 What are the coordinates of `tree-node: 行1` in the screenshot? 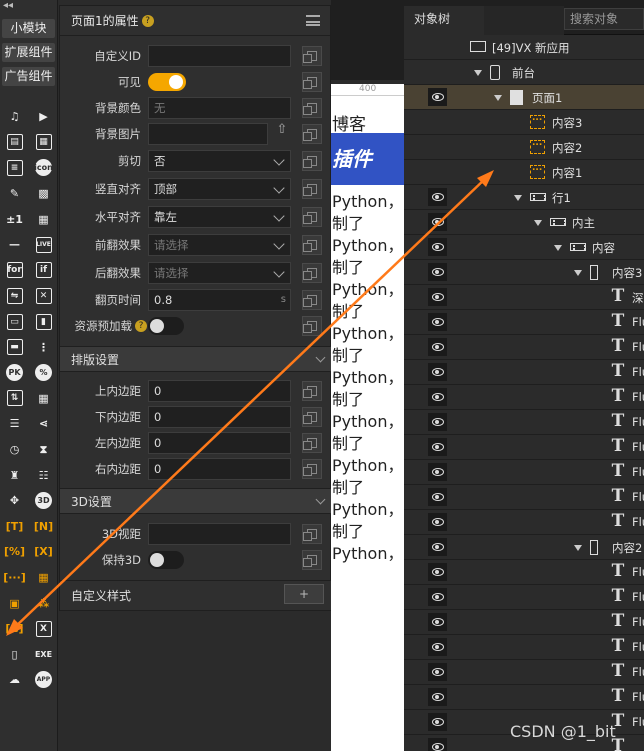 It's located at (524, 197).